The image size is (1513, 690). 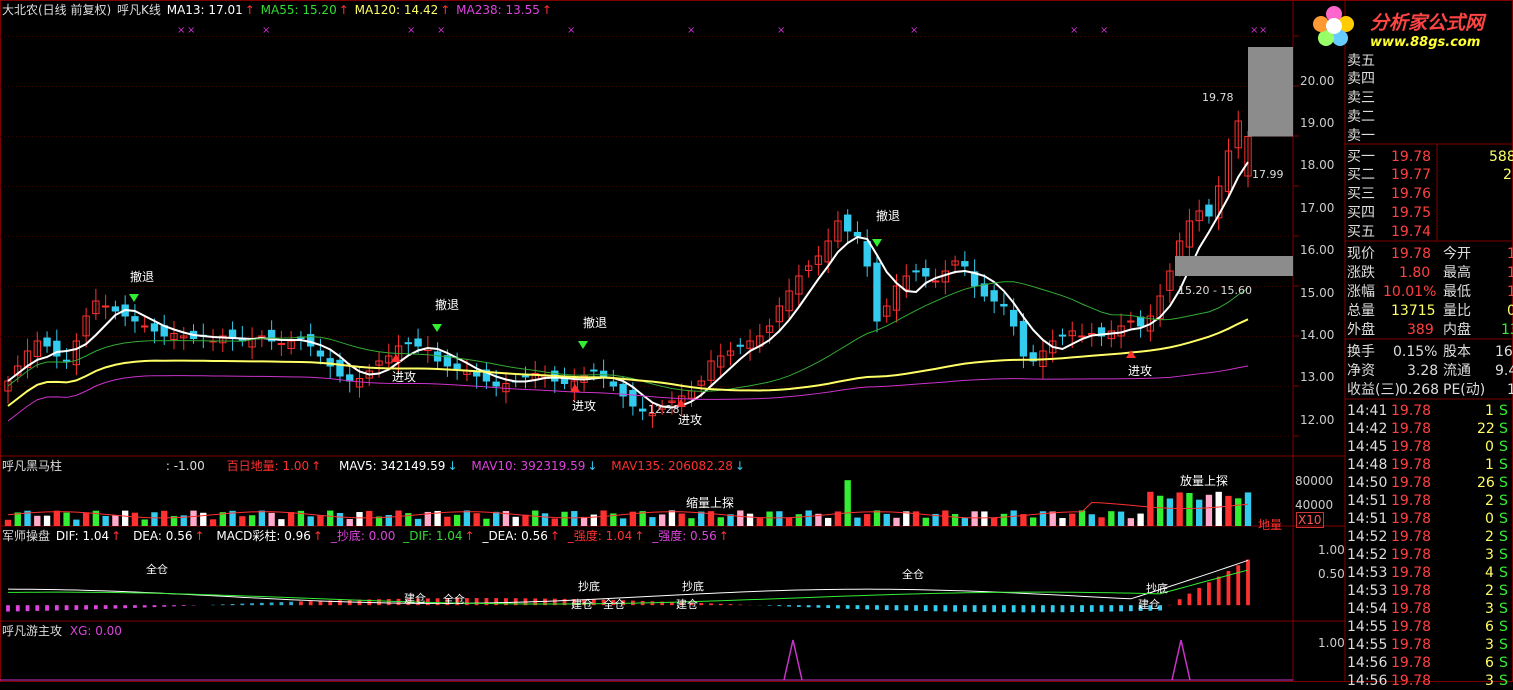 What do you see at coordinates (1429, 663) in the screenshot?
I see `tick-row: 14:56 19.78 6 S` at bounding box center [1429, 663].